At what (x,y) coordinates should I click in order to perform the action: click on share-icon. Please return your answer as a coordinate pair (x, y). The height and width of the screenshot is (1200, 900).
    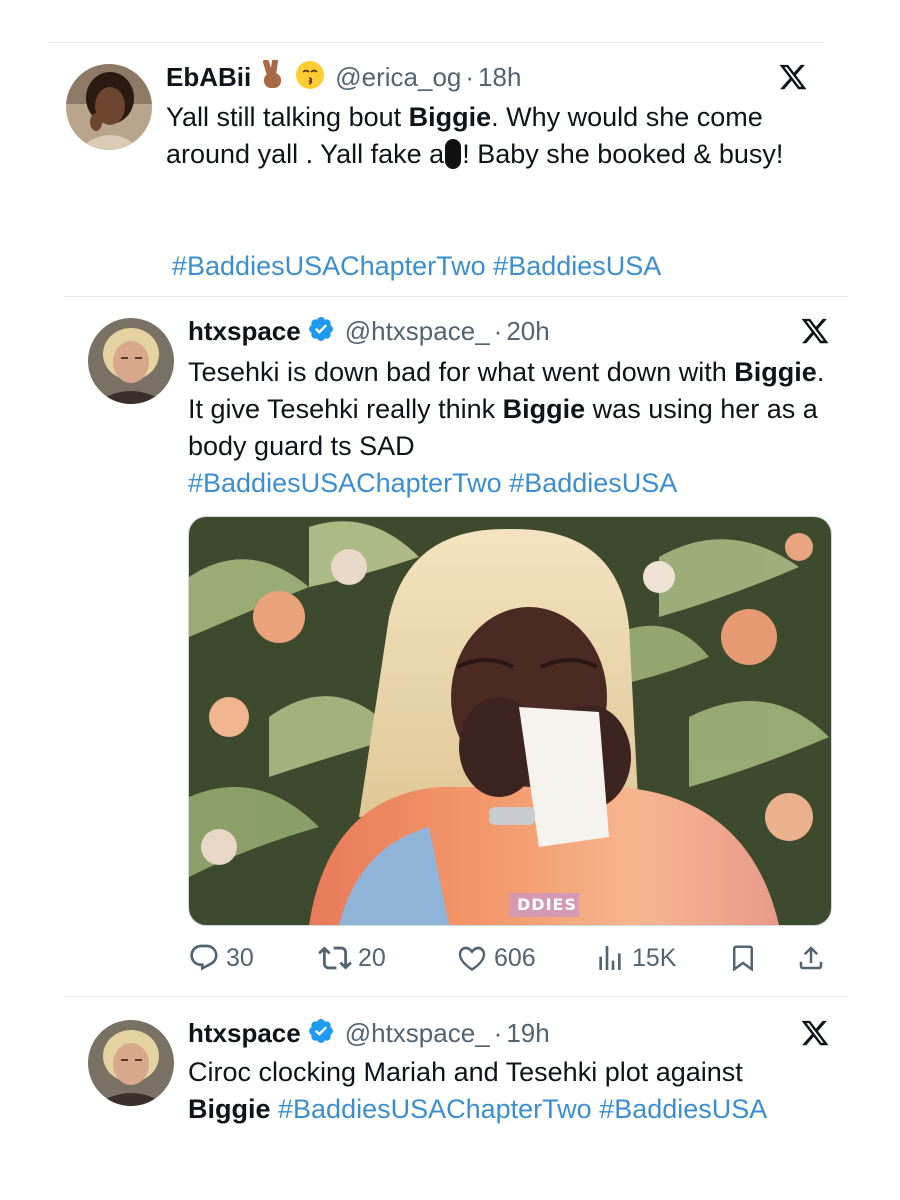
    Looking at the image, I should click on (811, 958).